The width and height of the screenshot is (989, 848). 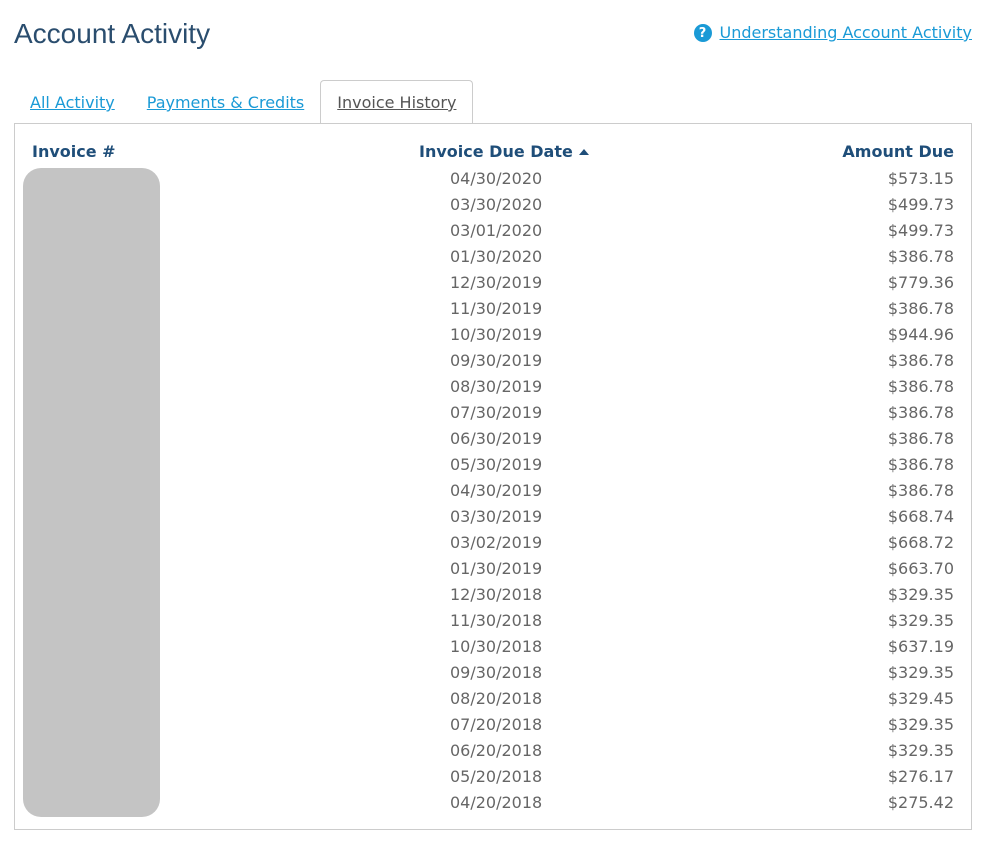 I want to click on column-header-invoice: Invoice #, so click(x=74, y=151).